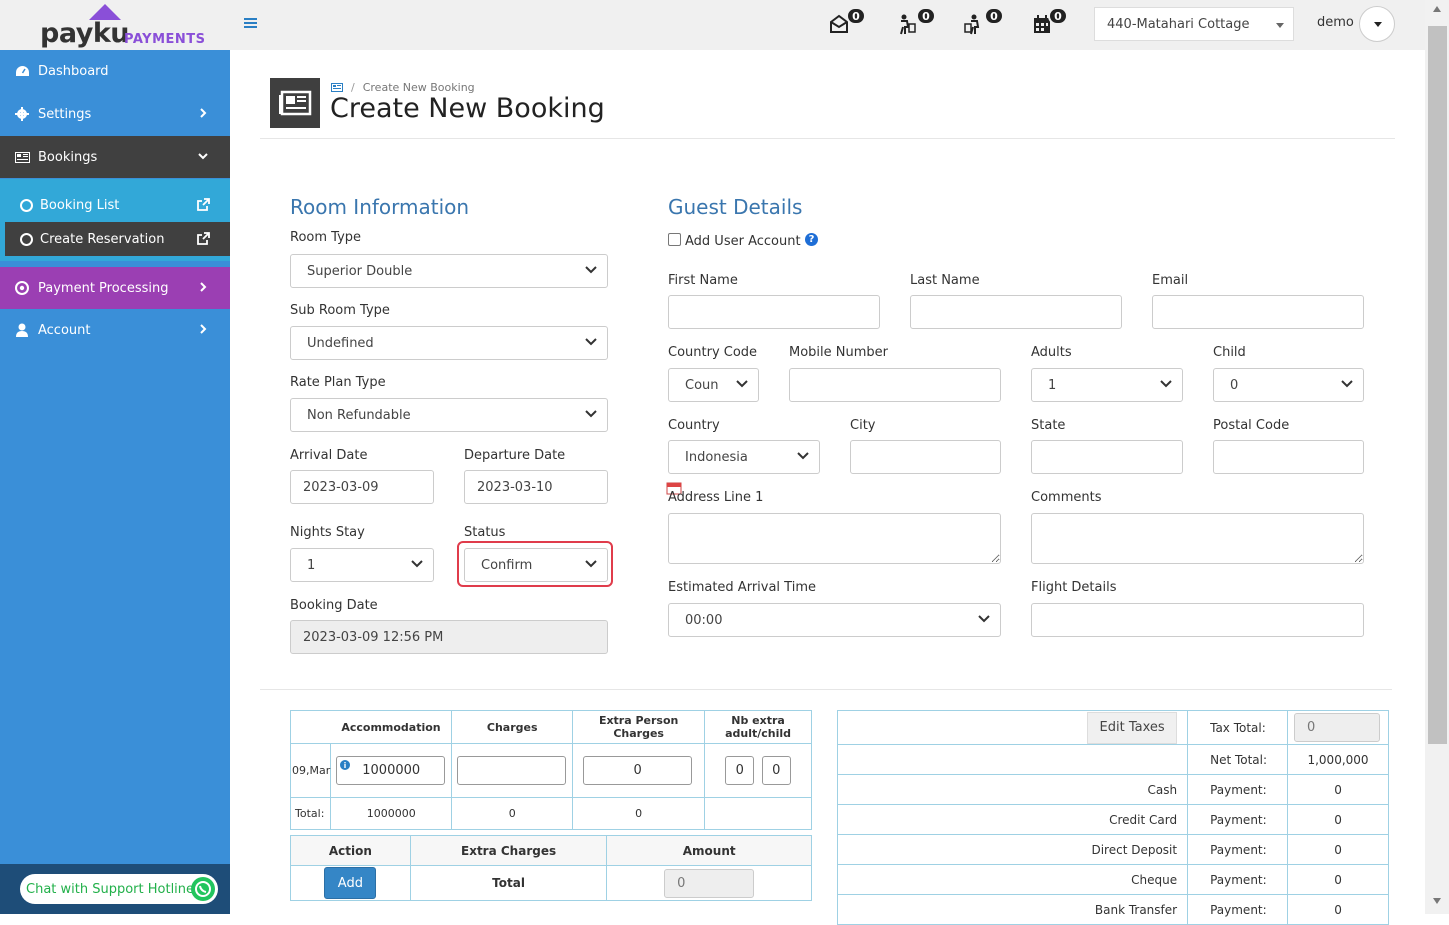 This screenshot has width=1449, height=925. I want to click on table-header: Charges, so click(512, 727).